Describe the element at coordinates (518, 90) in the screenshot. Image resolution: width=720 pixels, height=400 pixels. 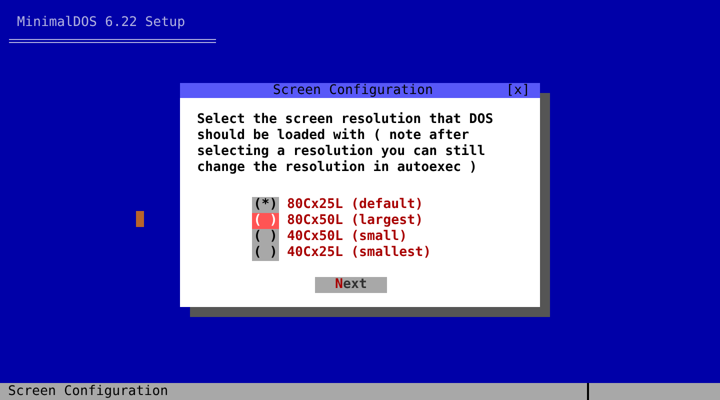
I see `close-button: [x]` at that location.